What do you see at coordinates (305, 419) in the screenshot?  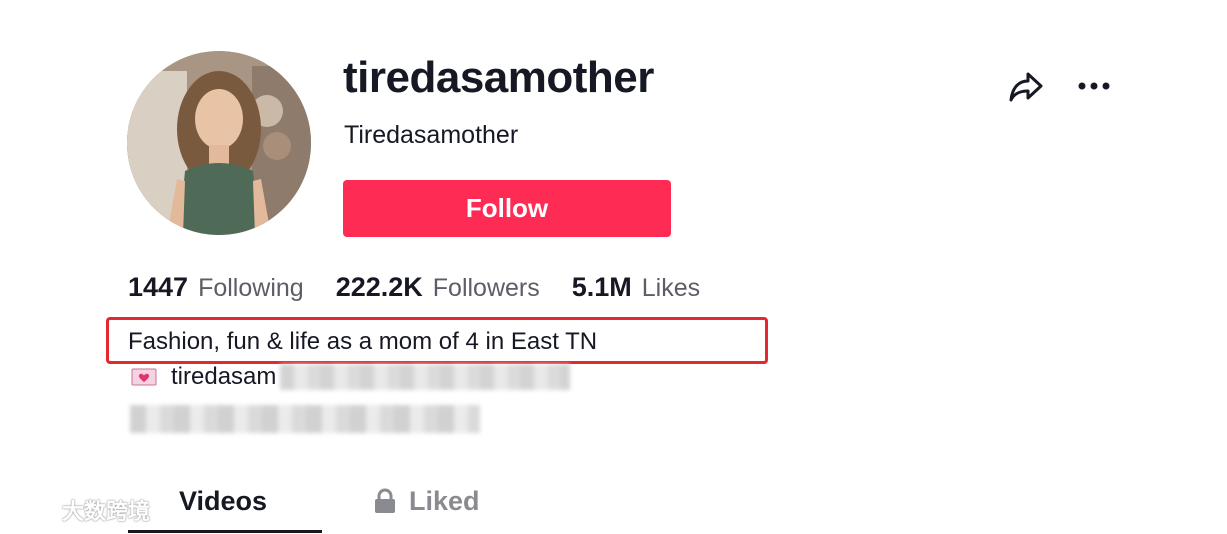 I see `redacted-link-blur` at bounding box center [305, 419].